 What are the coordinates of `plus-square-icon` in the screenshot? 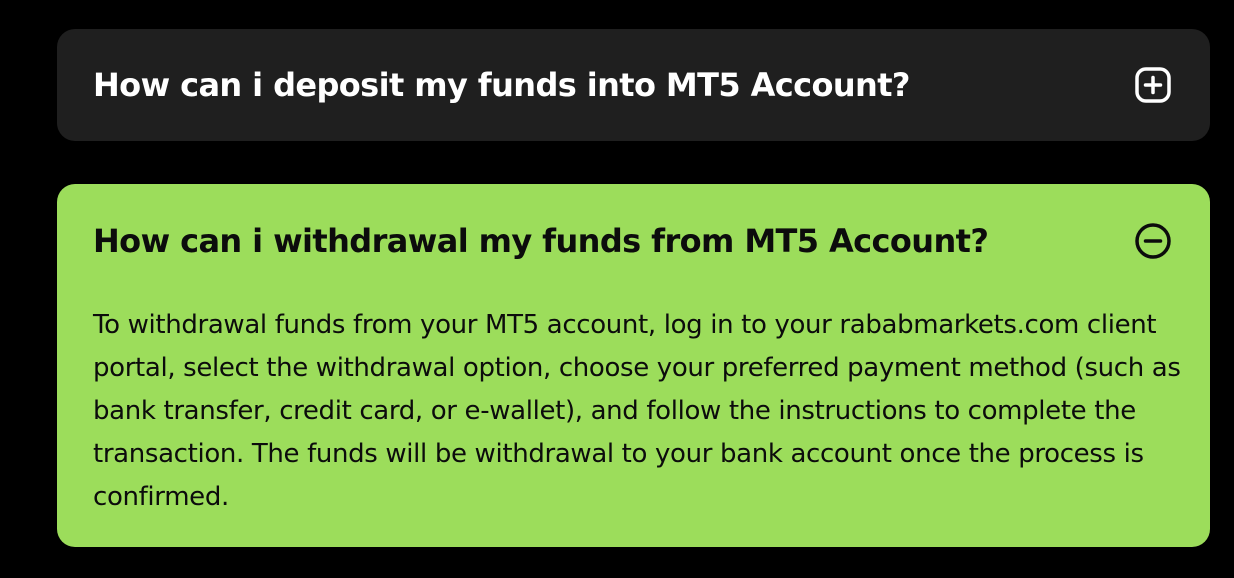 It's located at (1153, 85).